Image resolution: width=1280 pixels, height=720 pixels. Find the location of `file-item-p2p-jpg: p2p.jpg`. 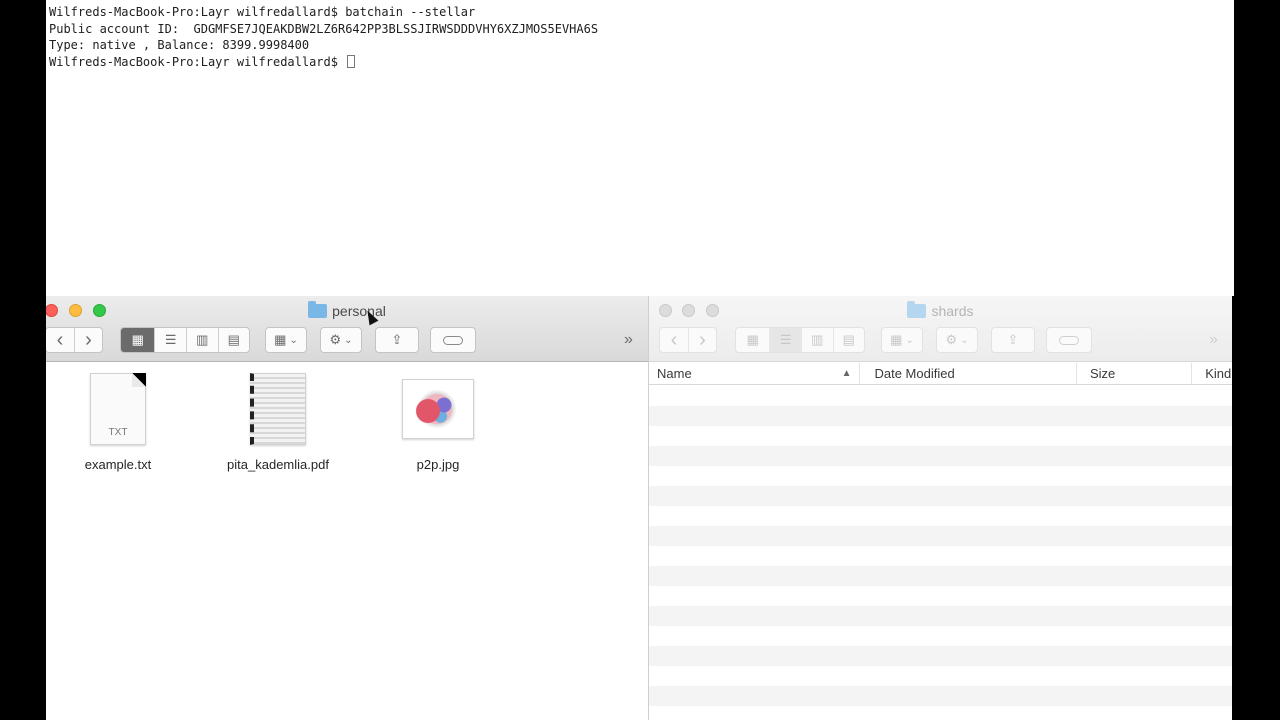

file-item-p2p-jpg: p2p.jpg is located at coordinates (438, 422).